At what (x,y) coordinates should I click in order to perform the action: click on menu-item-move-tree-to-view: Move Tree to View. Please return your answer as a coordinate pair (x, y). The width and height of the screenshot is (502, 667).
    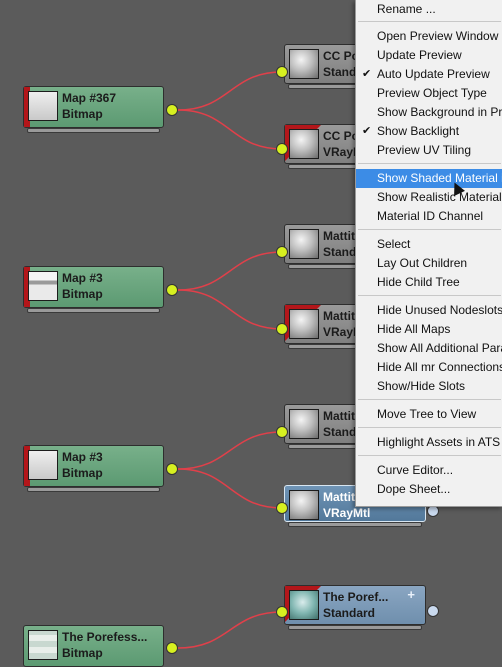
    Looking at the image, I should click on (429, 414).